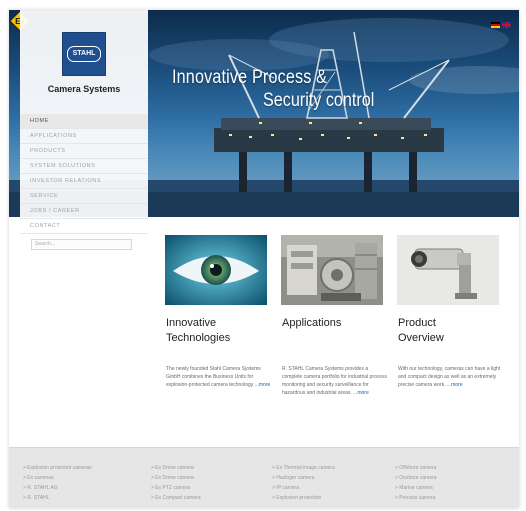 The image size is (526, 511). I want to click on german-flag-icon, so click(495, 25).